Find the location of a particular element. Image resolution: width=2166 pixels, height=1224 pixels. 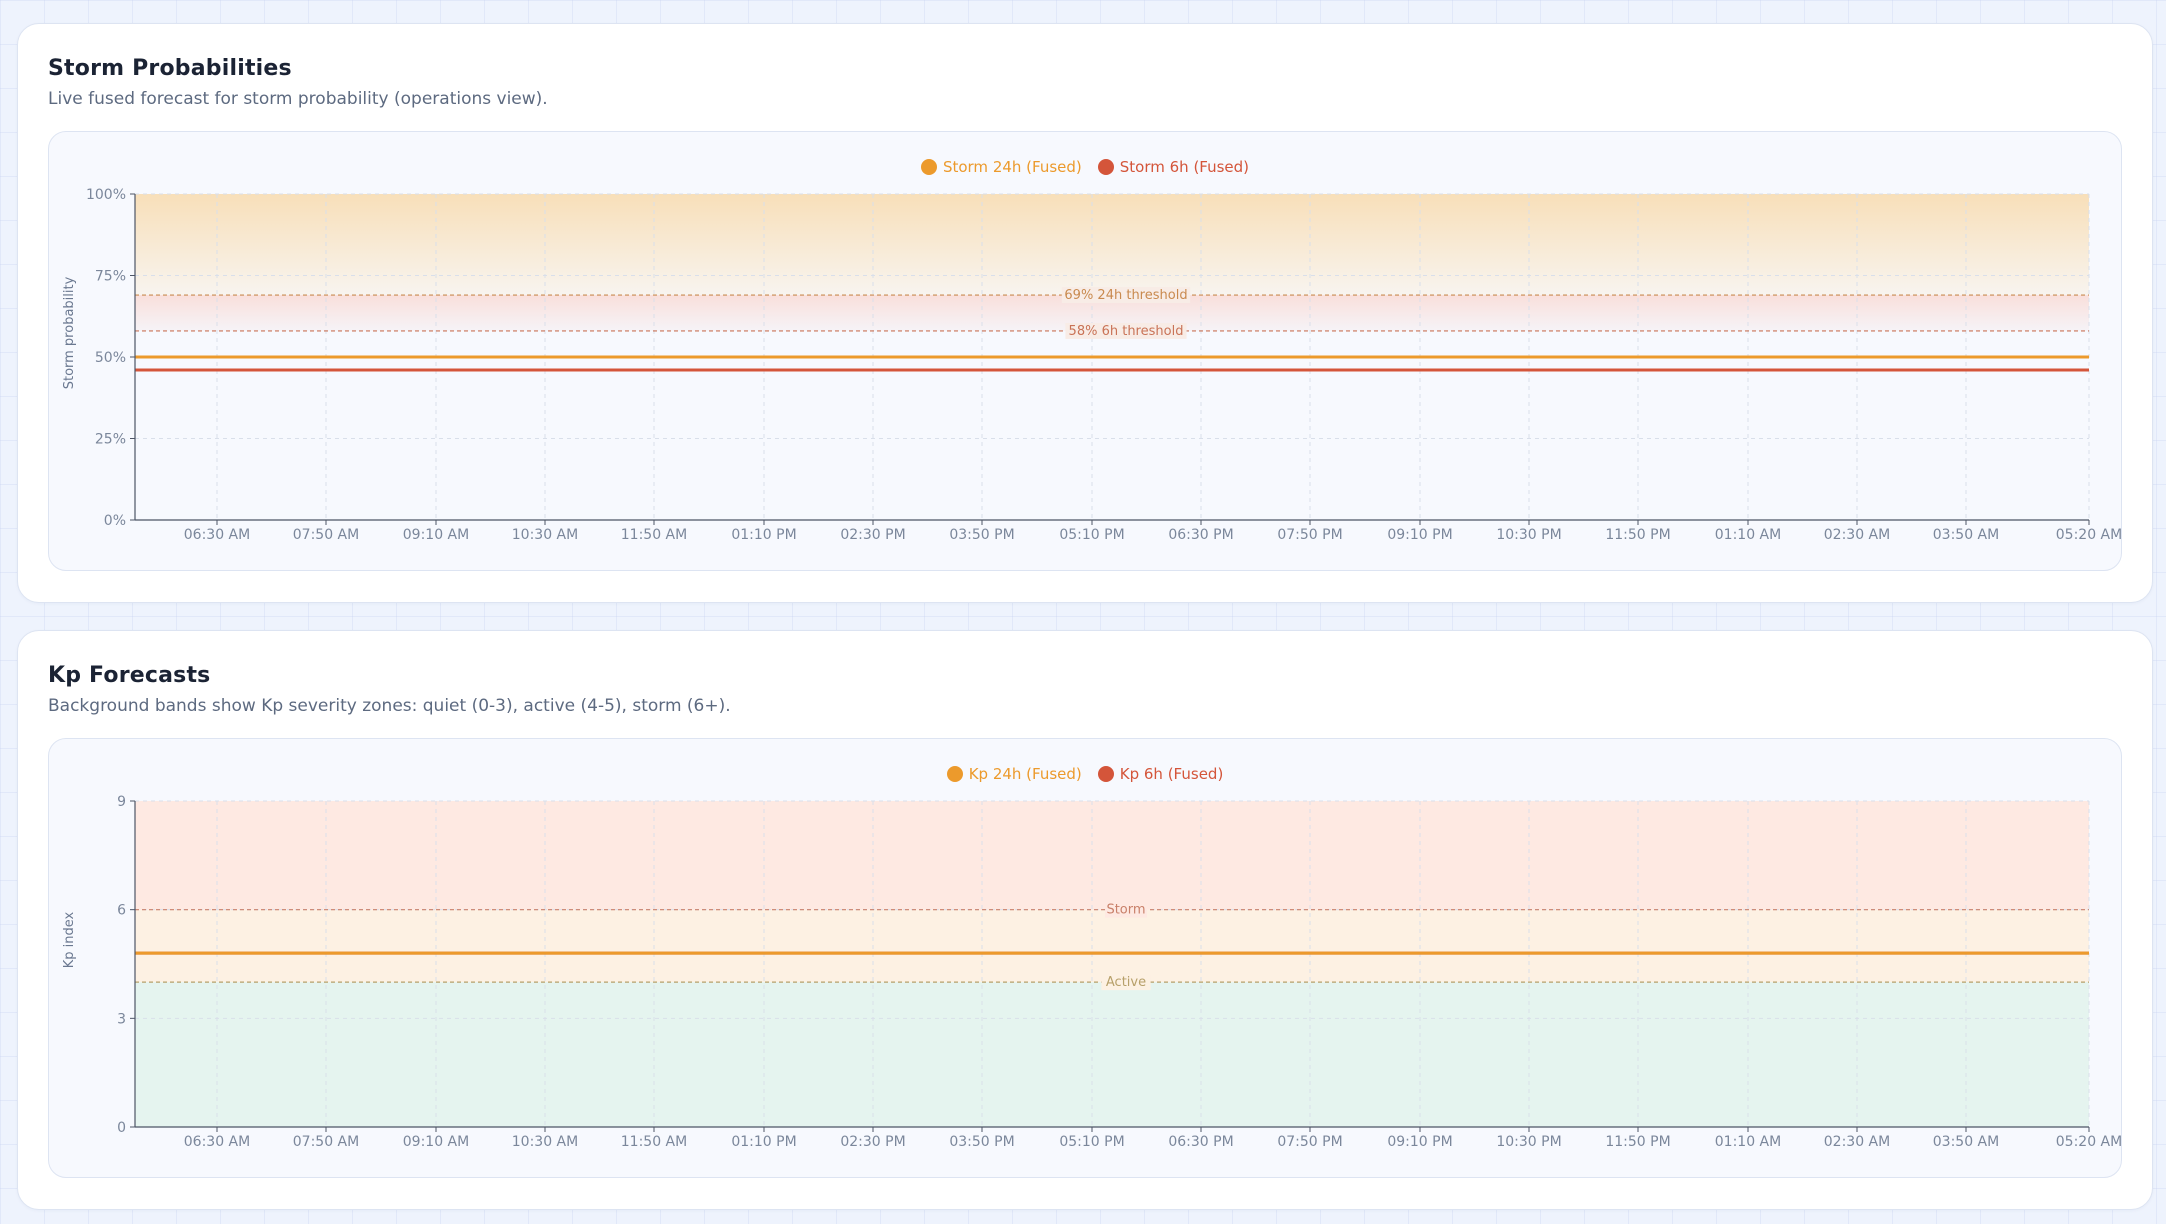

threshold-label: Active is located at coordinates (1126, 982).